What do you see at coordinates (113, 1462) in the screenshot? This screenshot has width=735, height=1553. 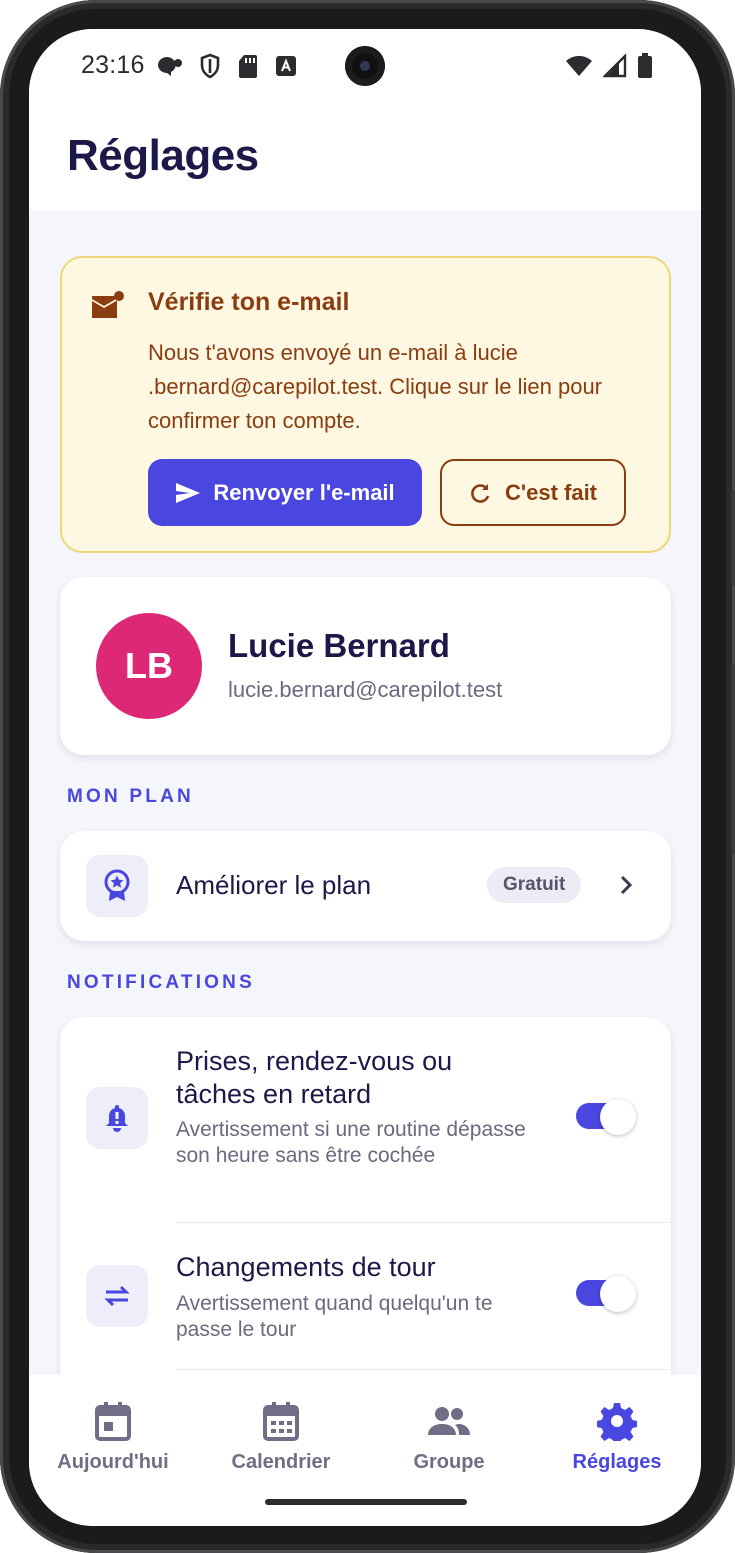 I see `nav-label-today: Aujourd'hui` at bounding box center [113, 1462].